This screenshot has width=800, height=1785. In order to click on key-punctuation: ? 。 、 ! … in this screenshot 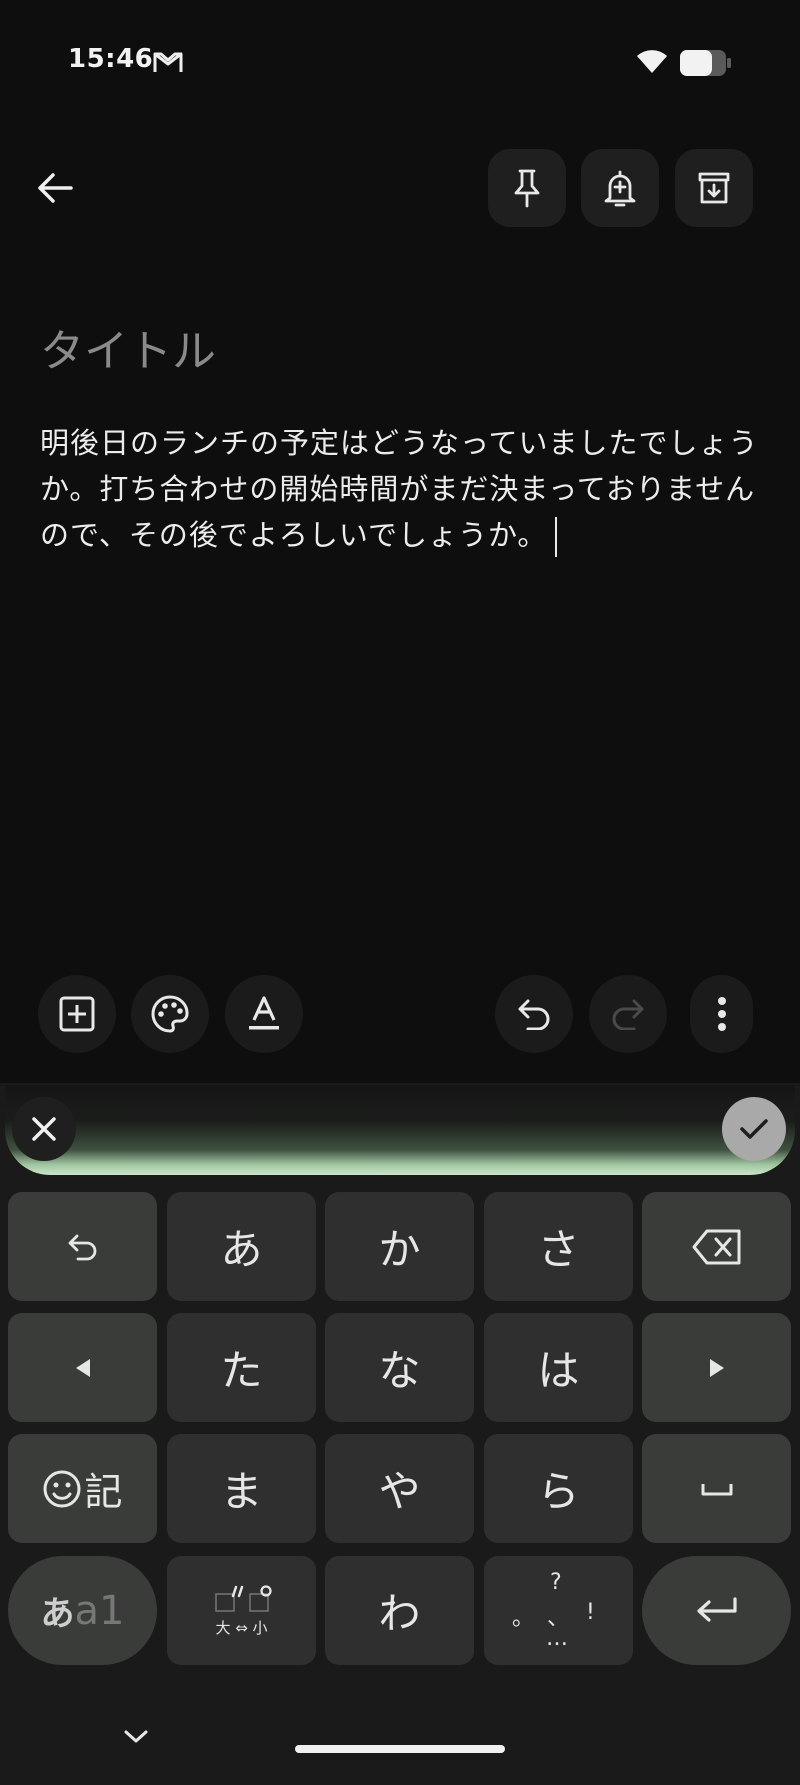, I will do `click(558, 1610)`.